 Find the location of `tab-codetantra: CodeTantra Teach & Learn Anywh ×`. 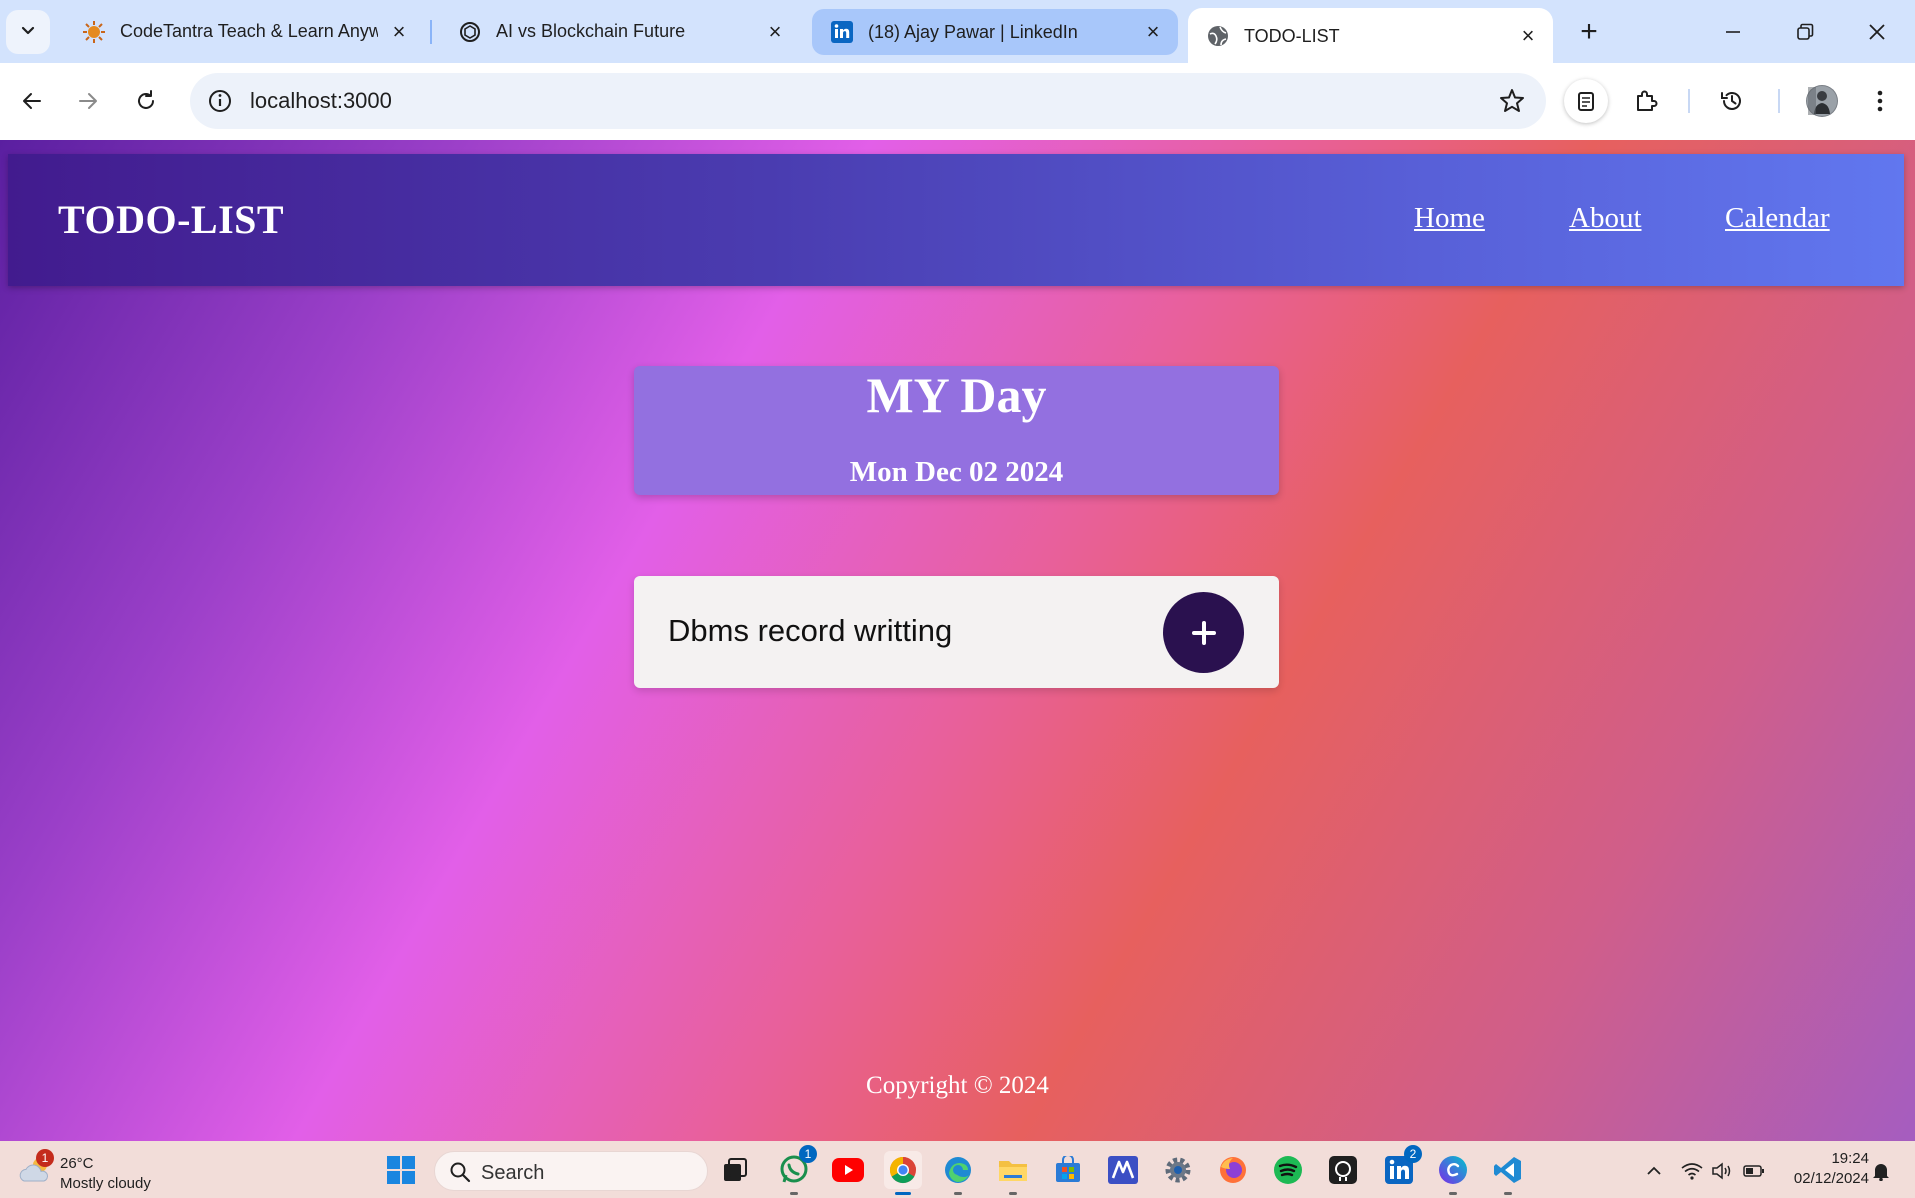

tab-codetantra: CodeTantra Teach & Learn Anywh × is located at coordinates (244, 31).